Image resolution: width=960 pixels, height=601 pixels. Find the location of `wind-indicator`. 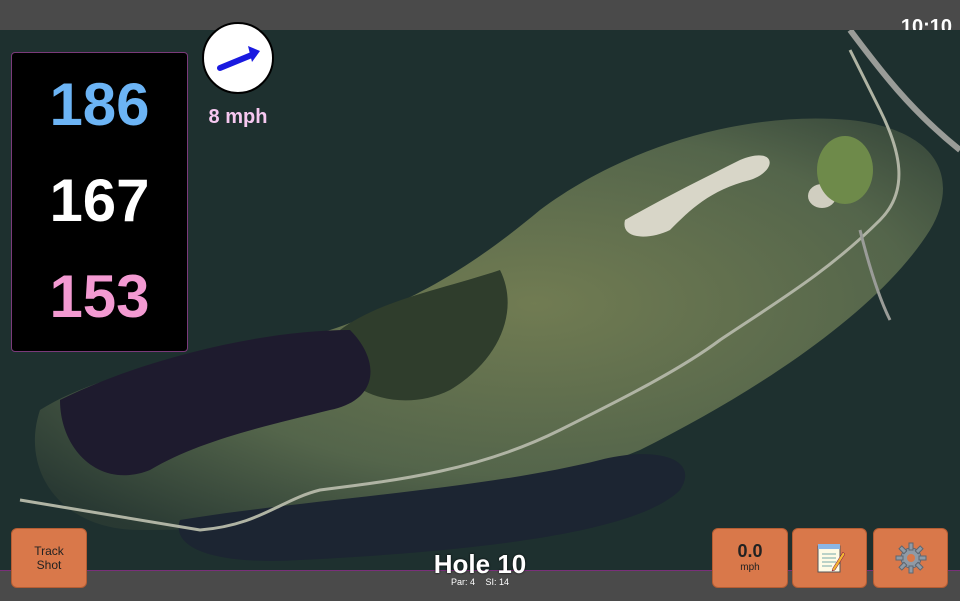

wind-indicator is located at coordinates (238, 58).